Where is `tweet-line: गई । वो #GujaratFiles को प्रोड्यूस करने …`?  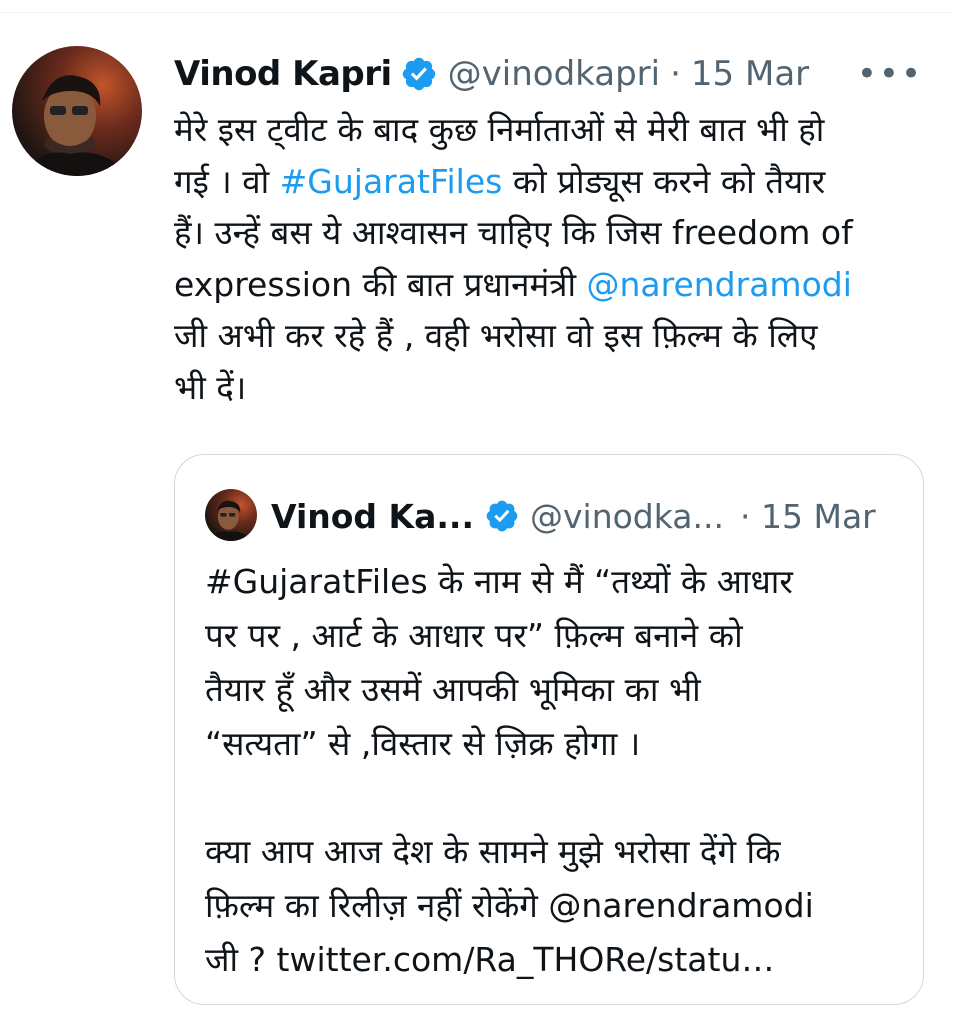 tweet-line: गई । वो #GujaratFiles को प्रोड्यूस करने … is located at coordinates (554, 182).